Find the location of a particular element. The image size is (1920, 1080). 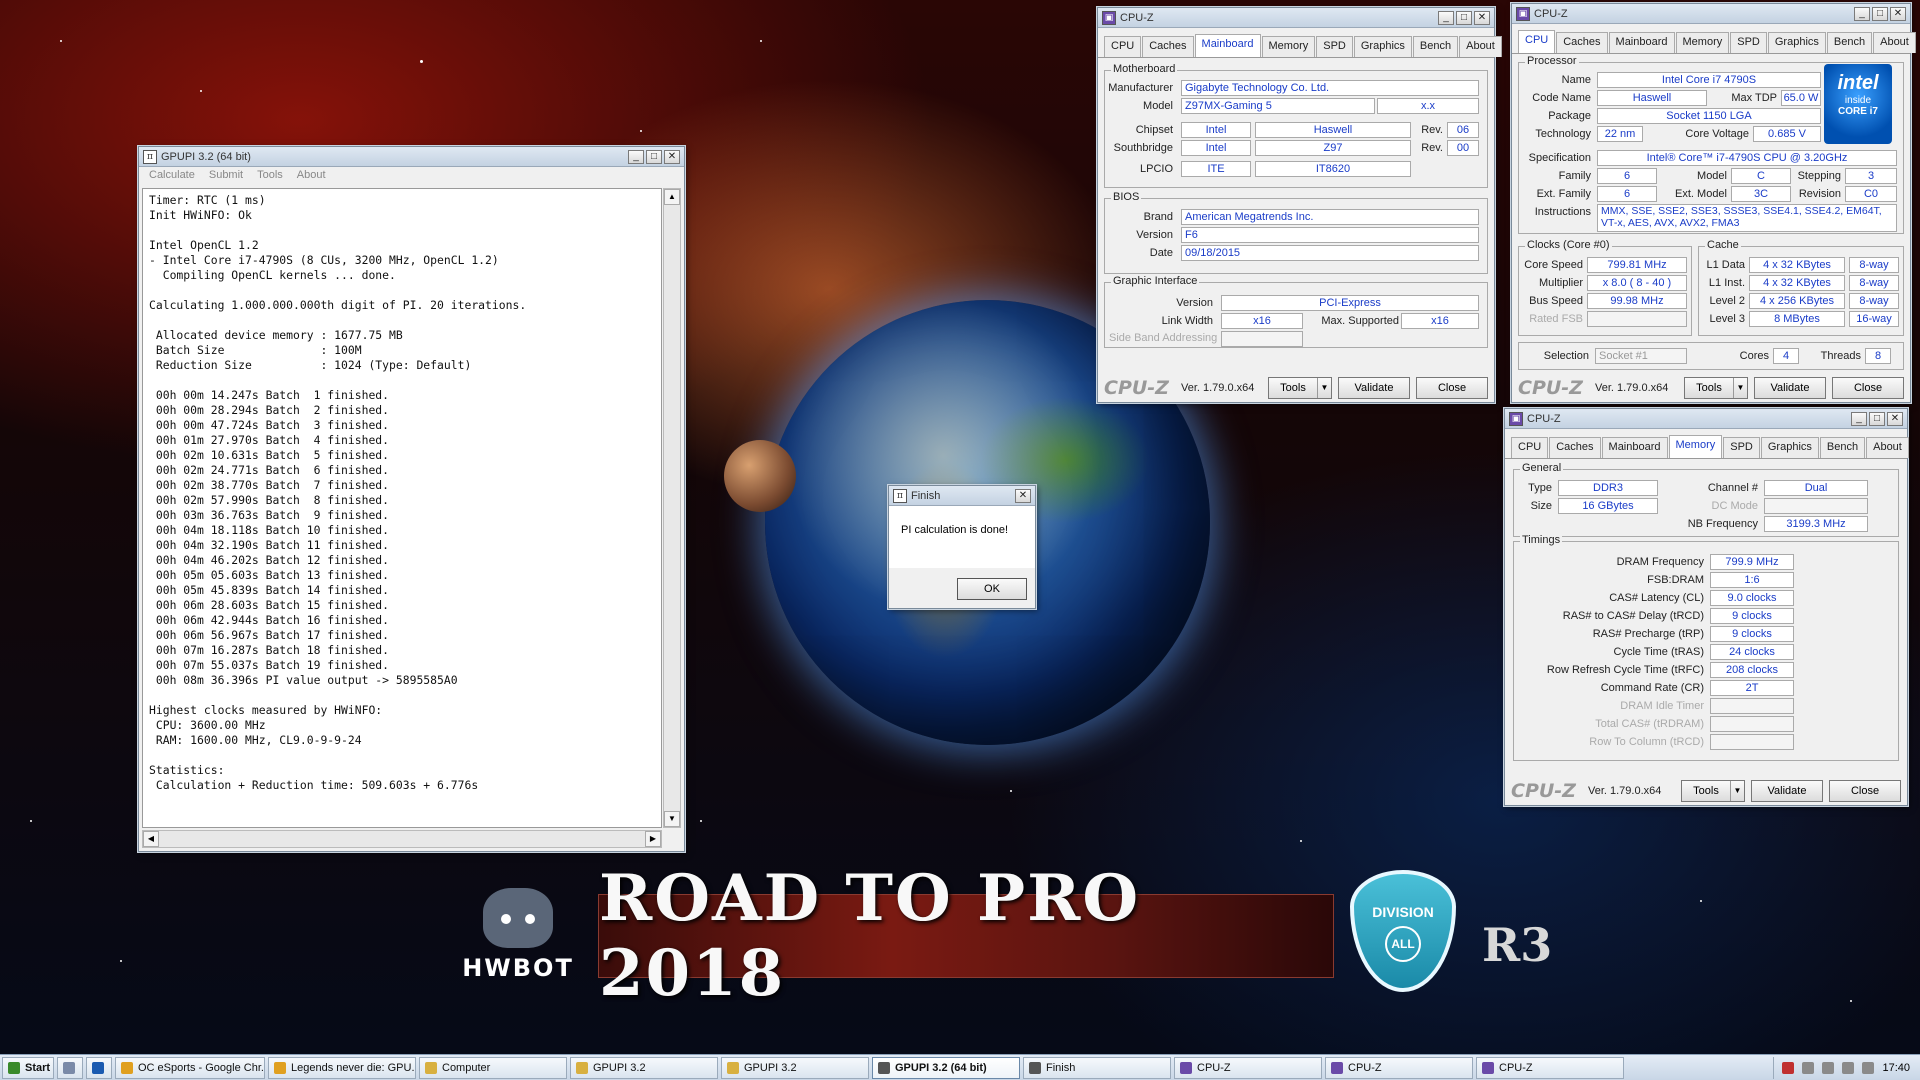

horizontal-scrollbar: ◀ ▶ is located at coordinates (402, 839).